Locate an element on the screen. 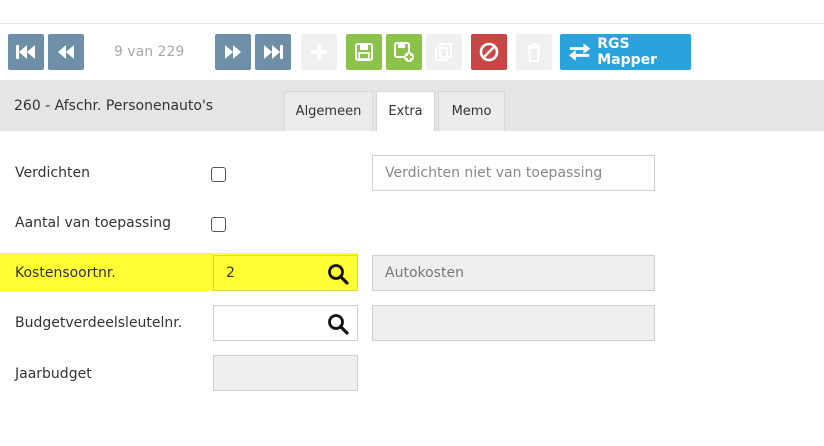 This screenshot has width=824, height=446. rgs-mapper-button: RGS Mapper is located at coordinates (625, 52).